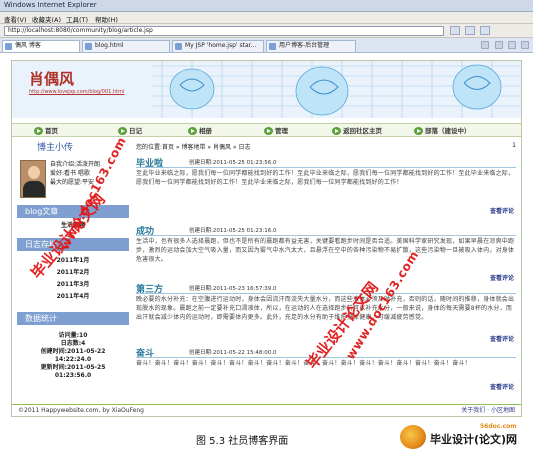 The height and width of the screenshot is (456, 533). Describe the element at coordinates (135, 131) in the screenshot. I see `nav-label: 日记` at that location.